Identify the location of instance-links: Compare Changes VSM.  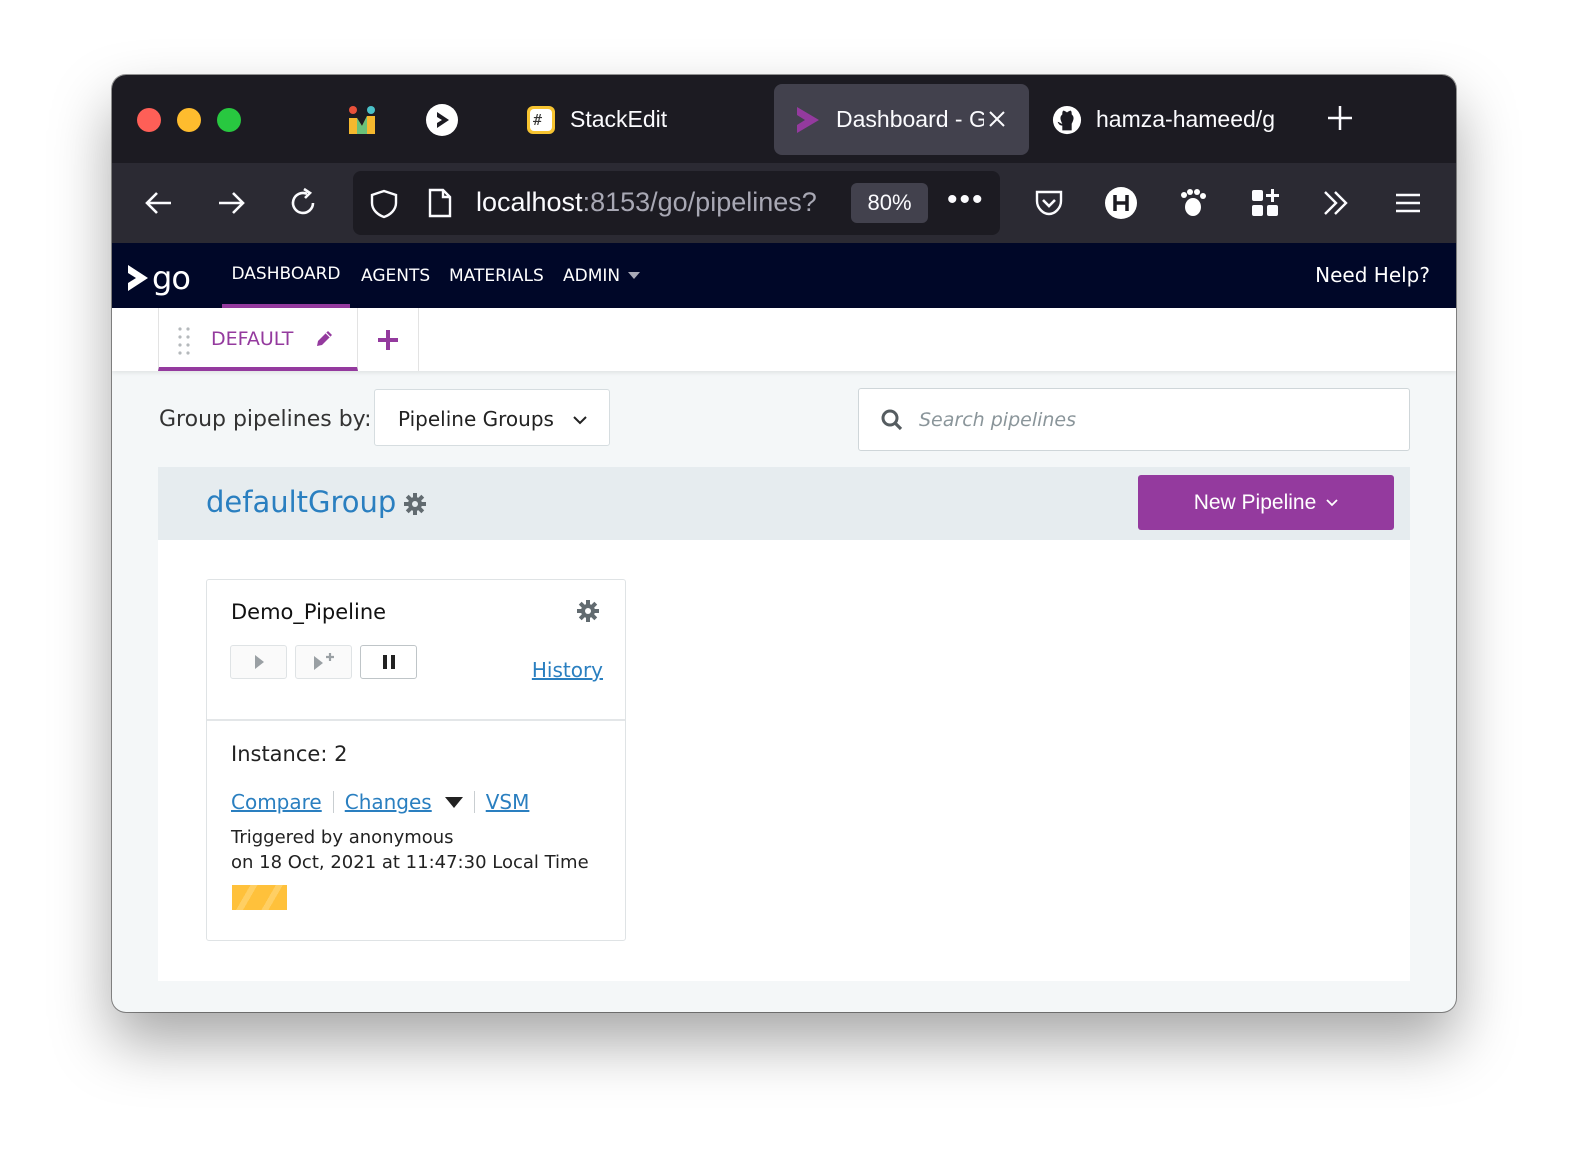
(380, 802).